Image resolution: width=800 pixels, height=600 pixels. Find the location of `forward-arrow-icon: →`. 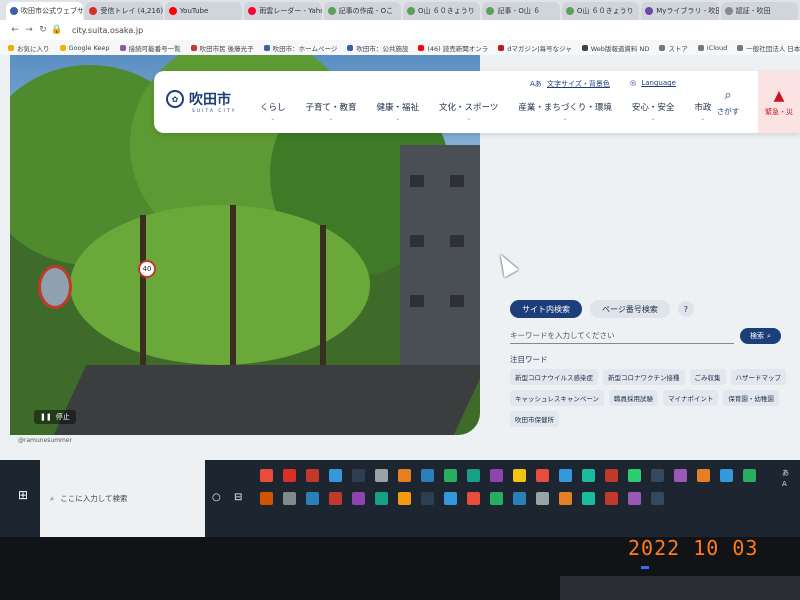

forward-arrow-icon: → is located at coordinates (29, 30).